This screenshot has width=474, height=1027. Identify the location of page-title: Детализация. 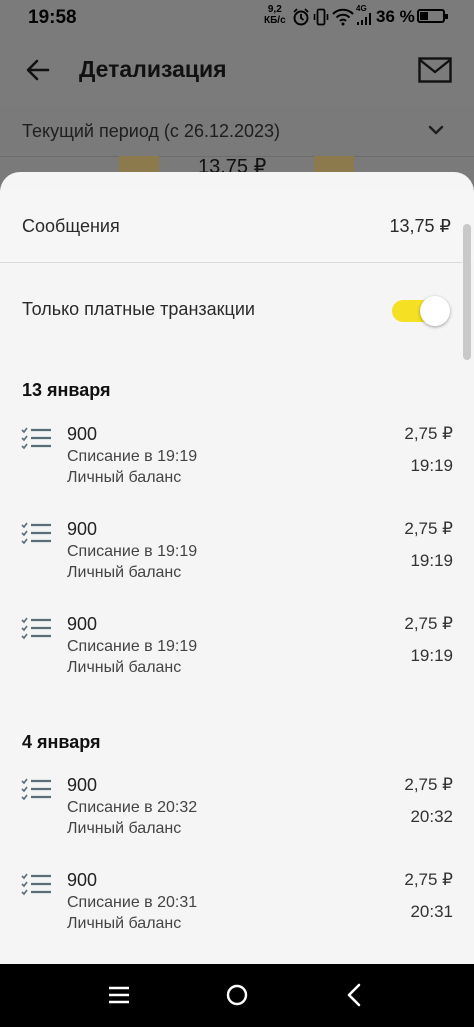
(153, 69).